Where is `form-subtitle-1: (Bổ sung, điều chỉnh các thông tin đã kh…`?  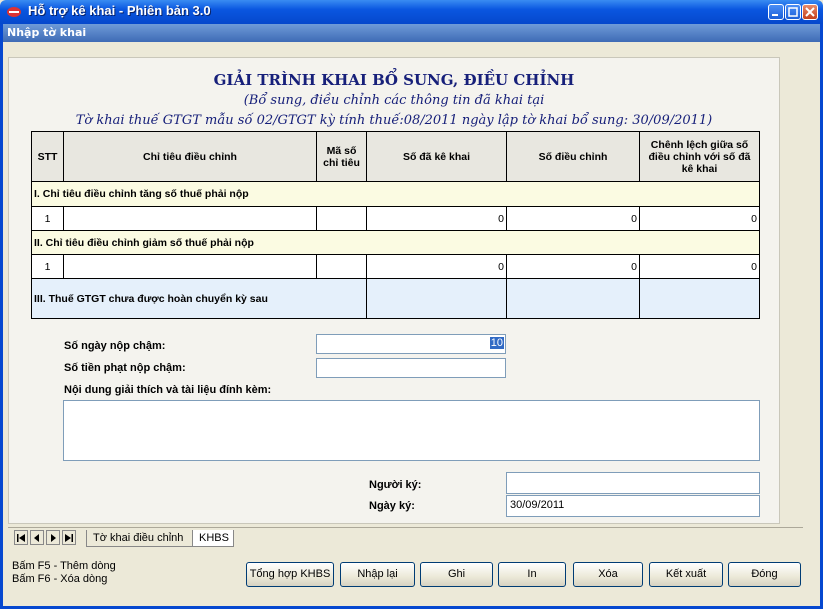
form-subtitle-1: (Bổ sung, điều chỉnh các thông tin đã kh… is located at coordinates (394, 100).